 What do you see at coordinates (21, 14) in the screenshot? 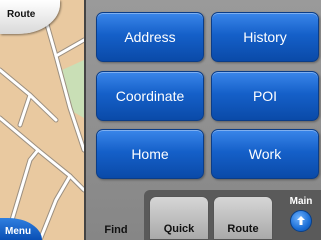
I see `route-corner-label: Route` at bounding box center [21, 14].